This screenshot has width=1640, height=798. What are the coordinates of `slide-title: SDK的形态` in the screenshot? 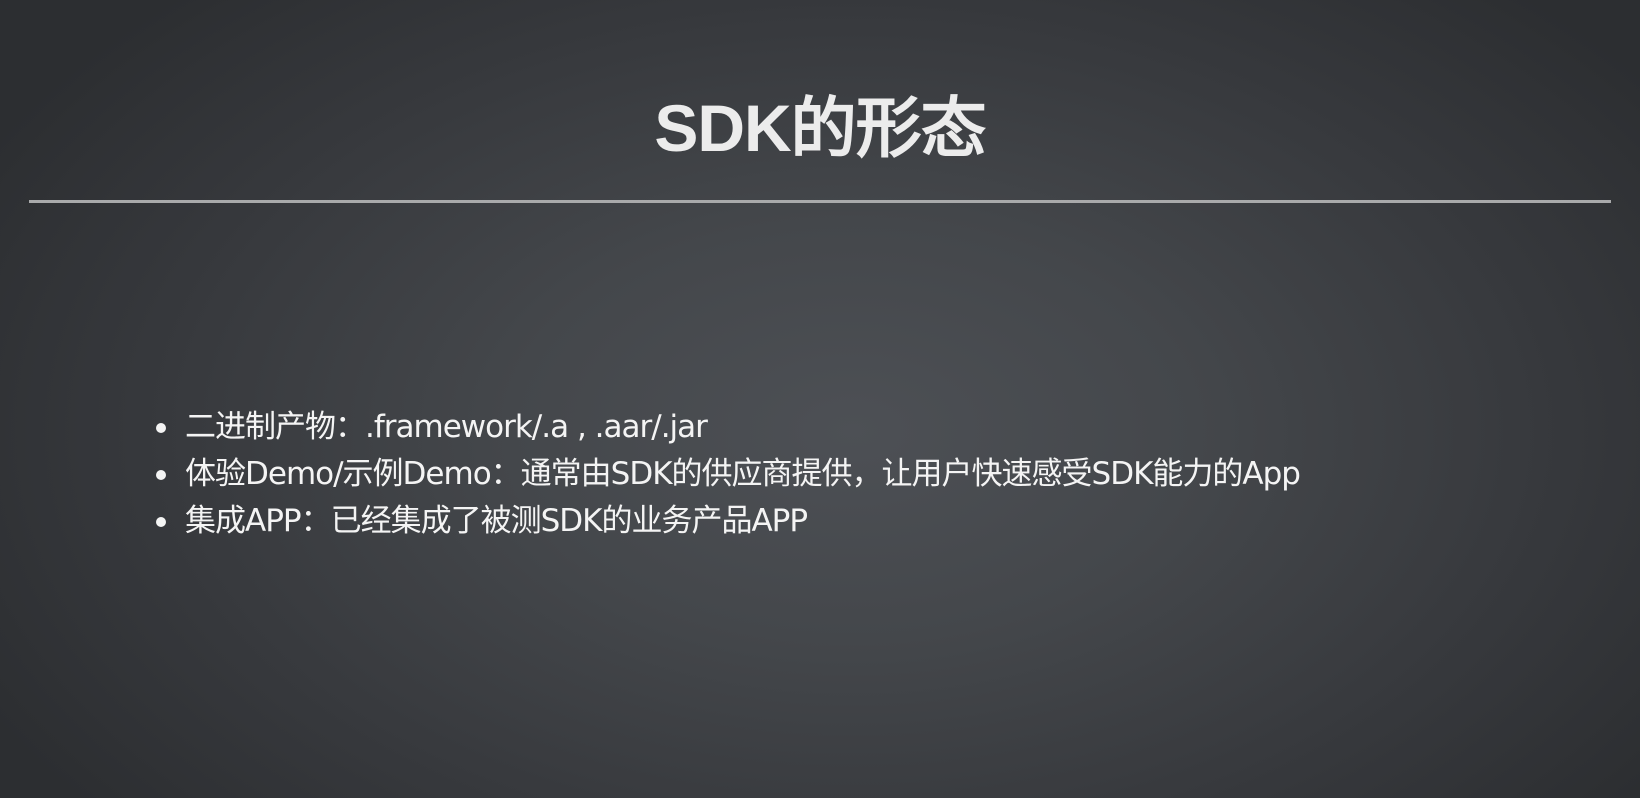 It's located at (820, 128).